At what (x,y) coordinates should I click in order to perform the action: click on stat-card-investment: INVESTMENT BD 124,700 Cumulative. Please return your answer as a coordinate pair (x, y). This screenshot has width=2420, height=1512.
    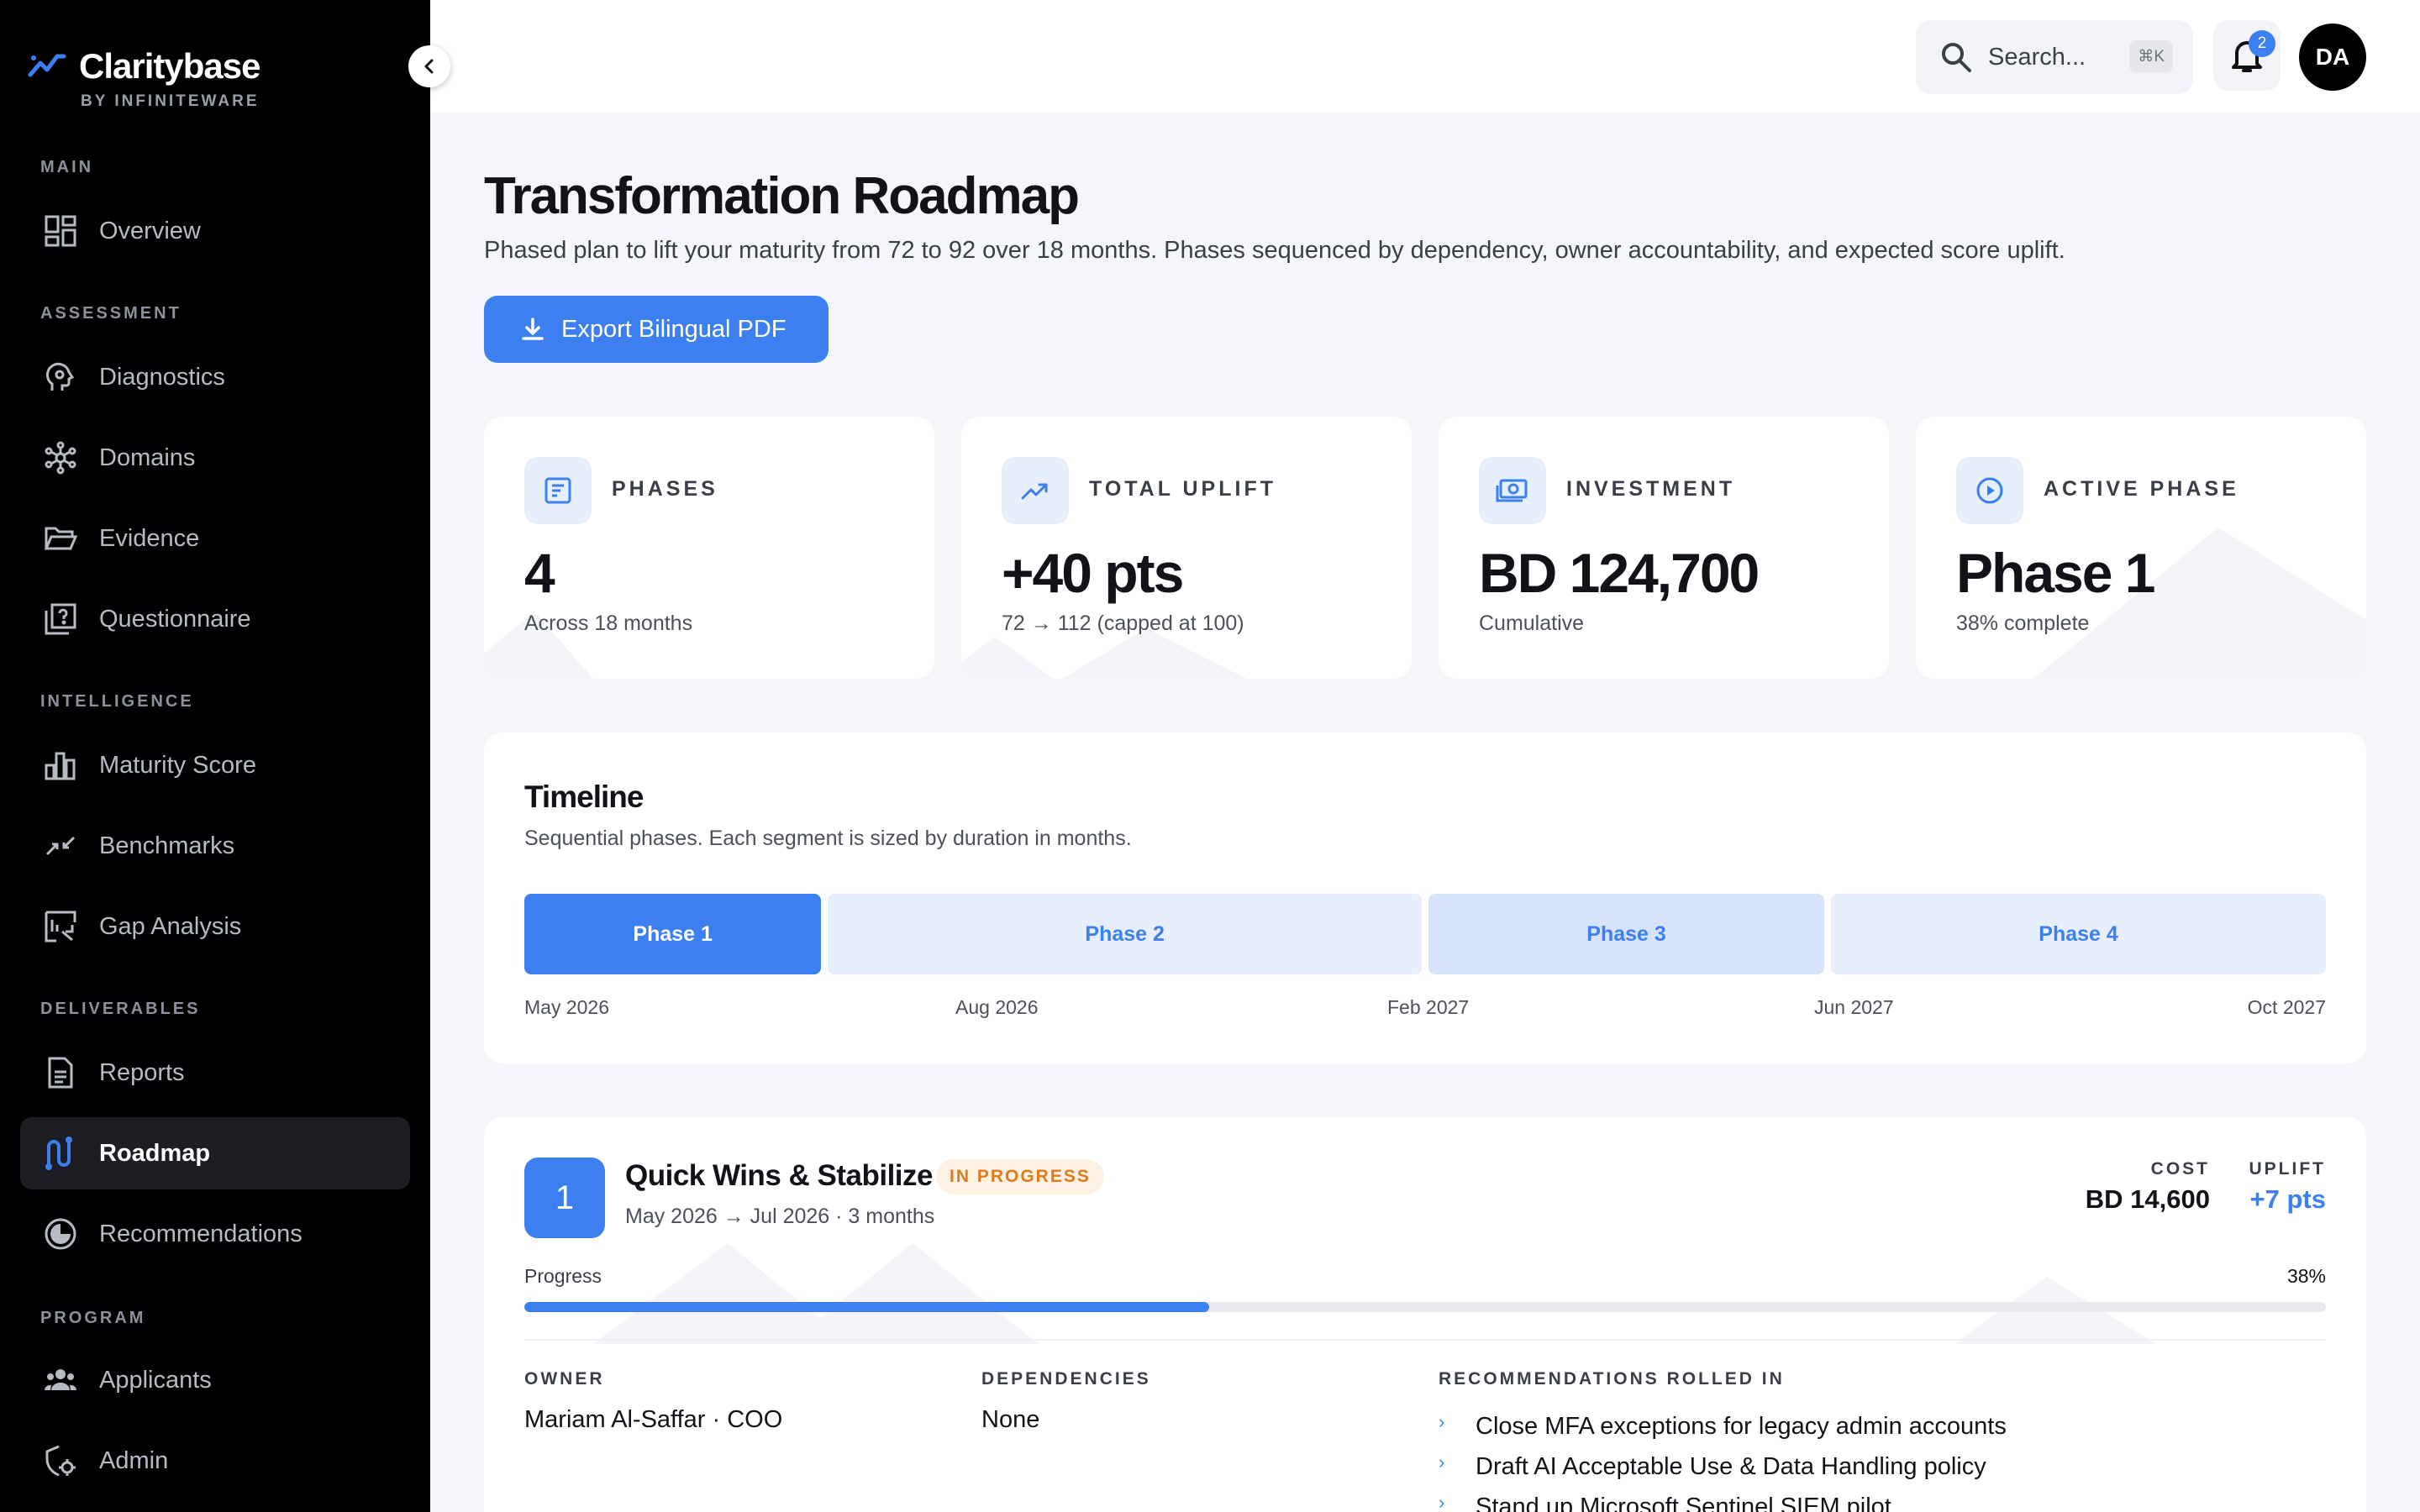
    Looking at the image, I should click on (1664, 548).